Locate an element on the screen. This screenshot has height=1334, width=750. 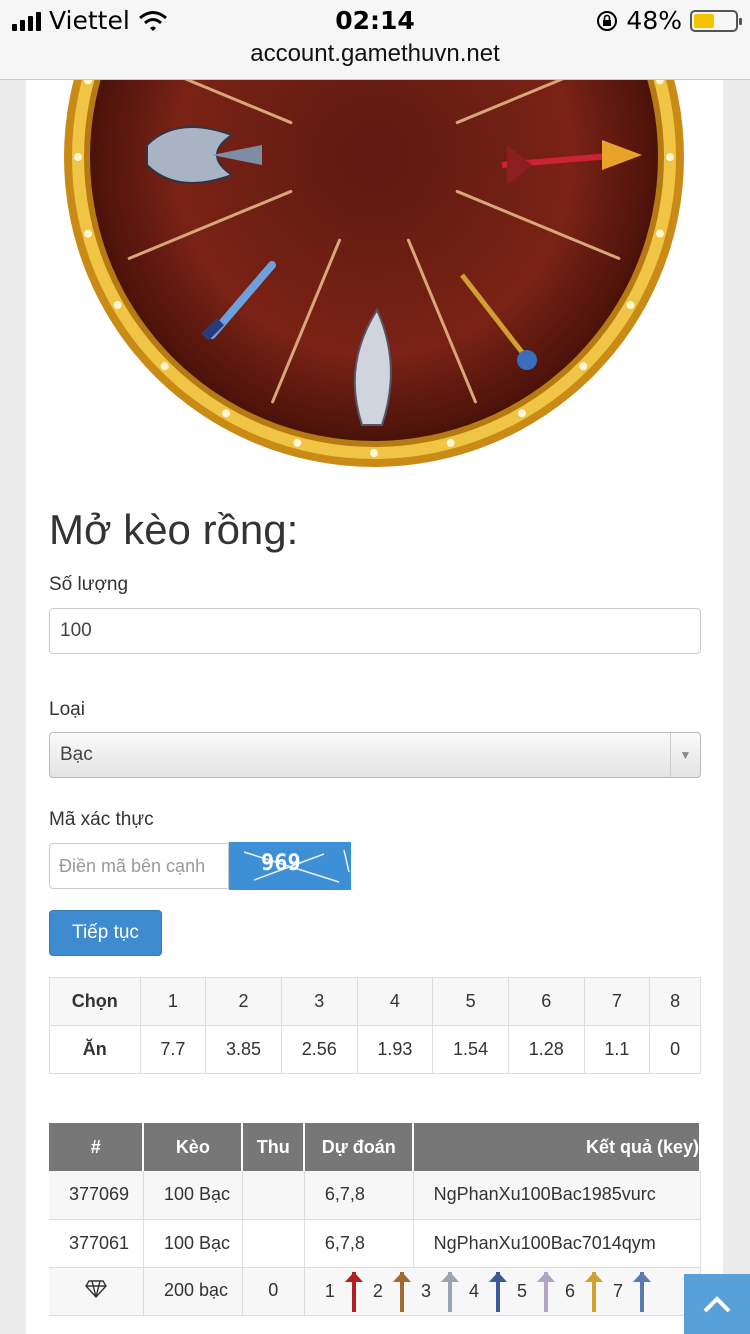
choice-cell: 8 is located at coordinates (675, 1001).